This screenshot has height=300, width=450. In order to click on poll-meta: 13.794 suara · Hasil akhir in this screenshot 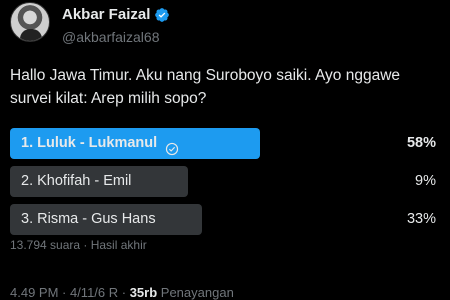, I will do `click(78, 245)`.